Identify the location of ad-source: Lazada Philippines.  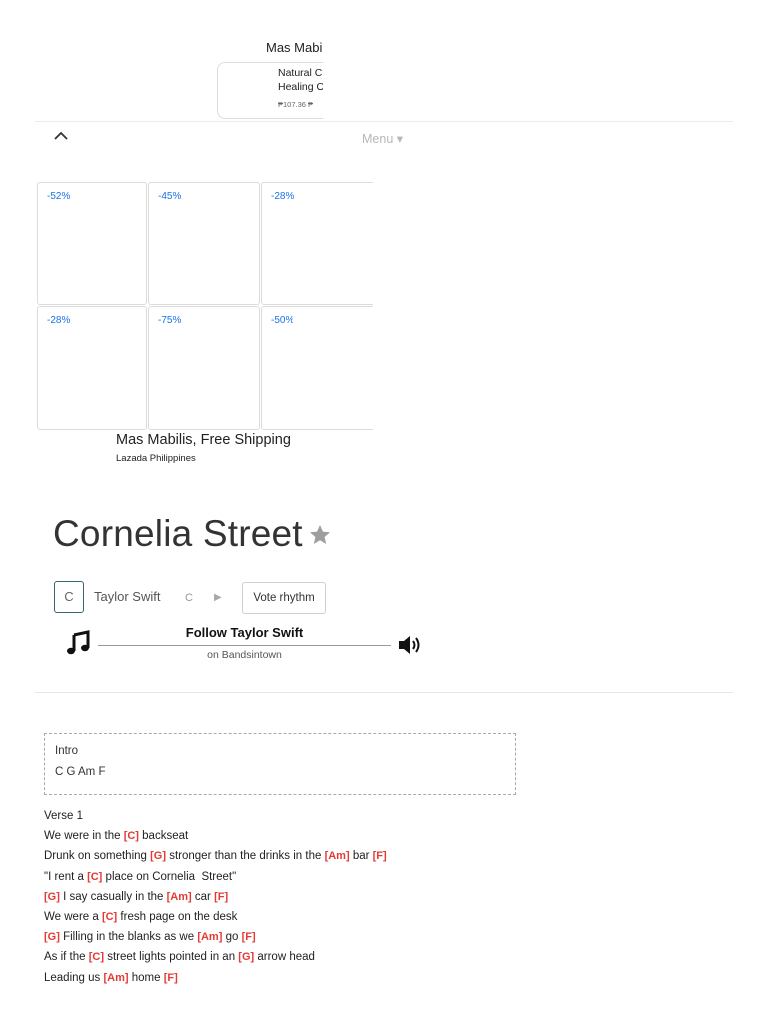
(156, 458).